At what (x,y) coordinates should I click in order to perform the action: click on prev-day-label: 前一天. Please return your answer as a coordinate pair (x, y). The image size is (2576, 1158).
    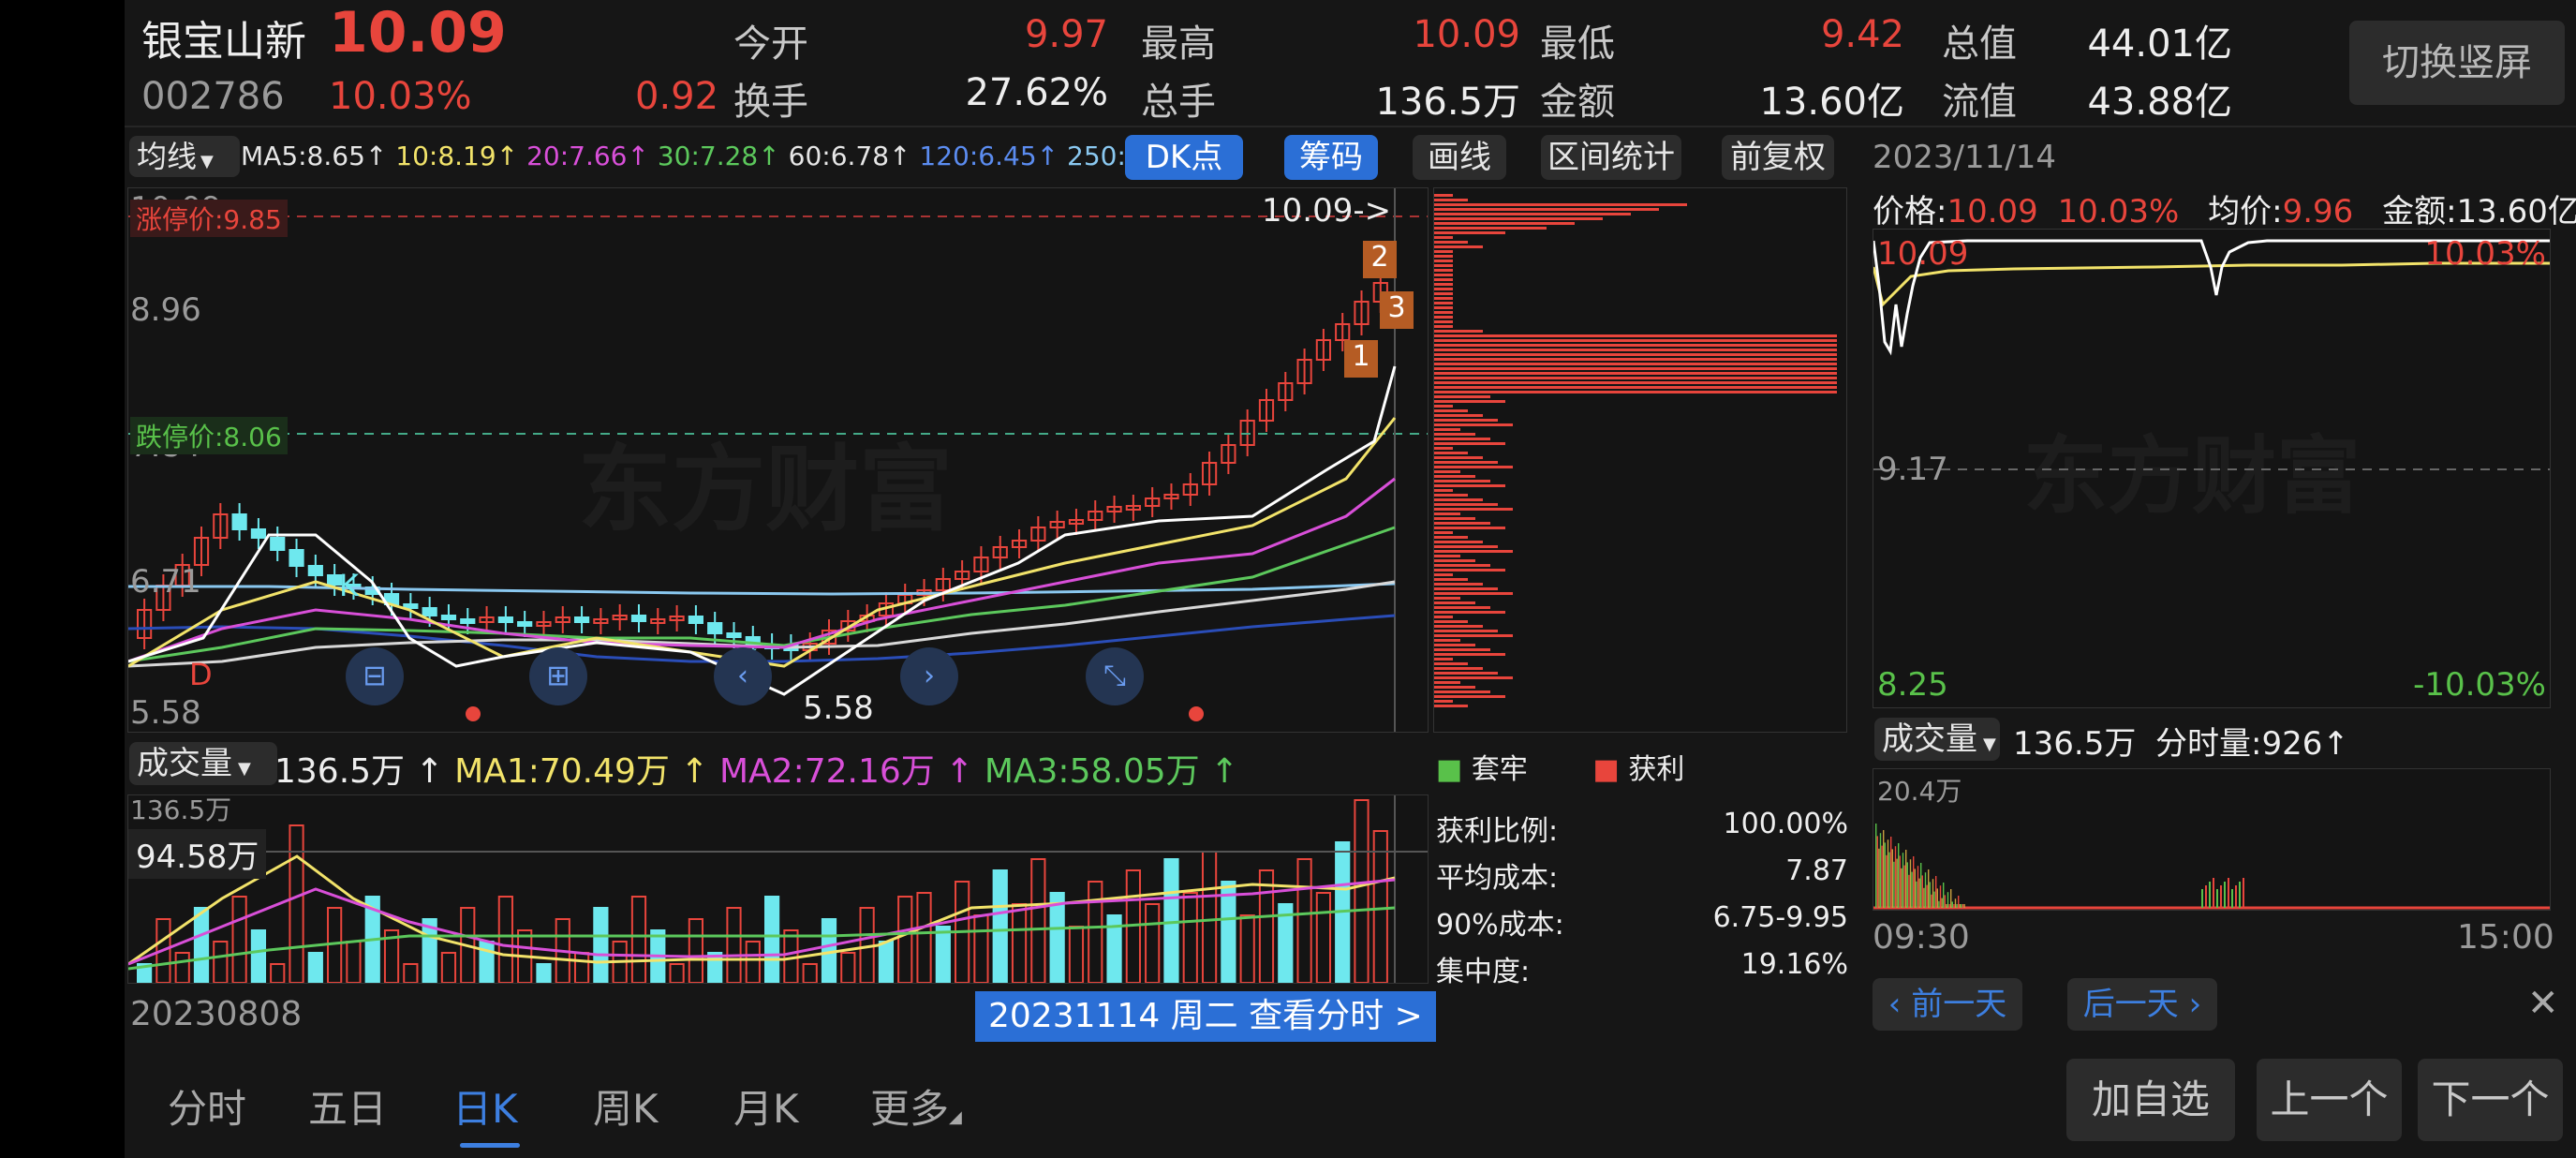
    Looking at the image, I should click on (1959, 1005).